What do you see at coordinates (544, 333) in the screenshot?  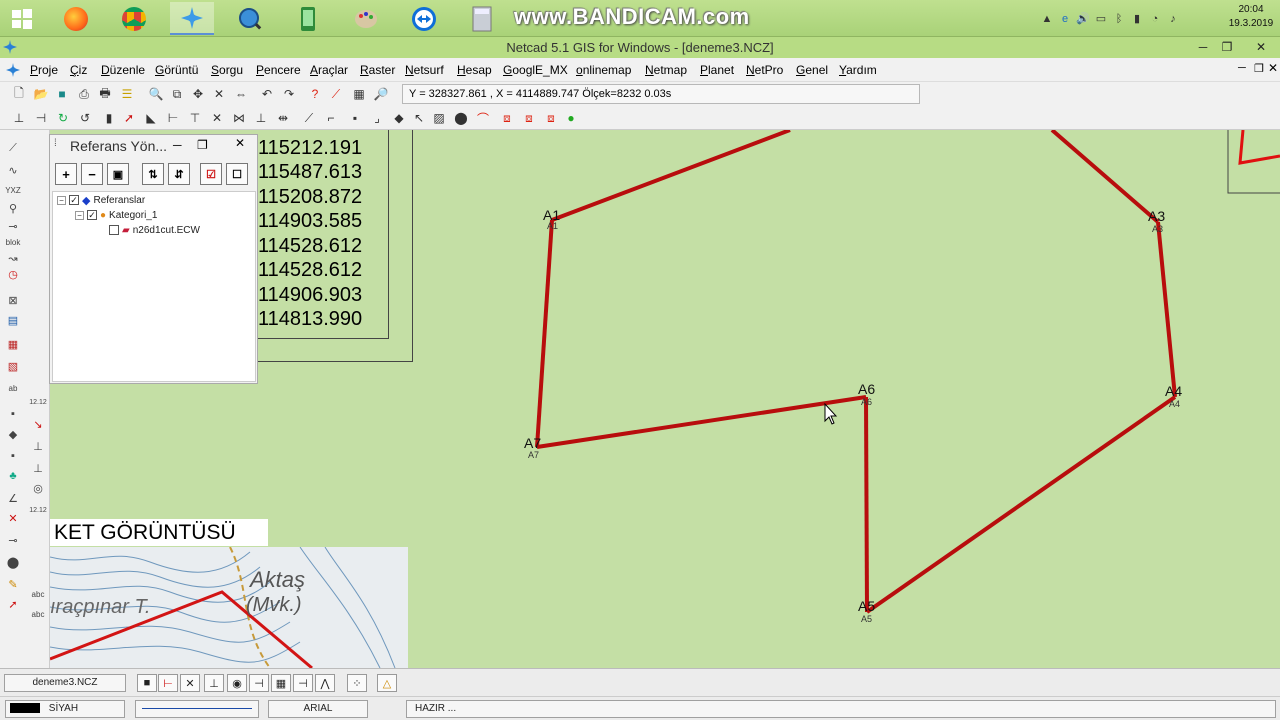 I see `parcel-edge-a1-a7` at bounding box center [544, 333].